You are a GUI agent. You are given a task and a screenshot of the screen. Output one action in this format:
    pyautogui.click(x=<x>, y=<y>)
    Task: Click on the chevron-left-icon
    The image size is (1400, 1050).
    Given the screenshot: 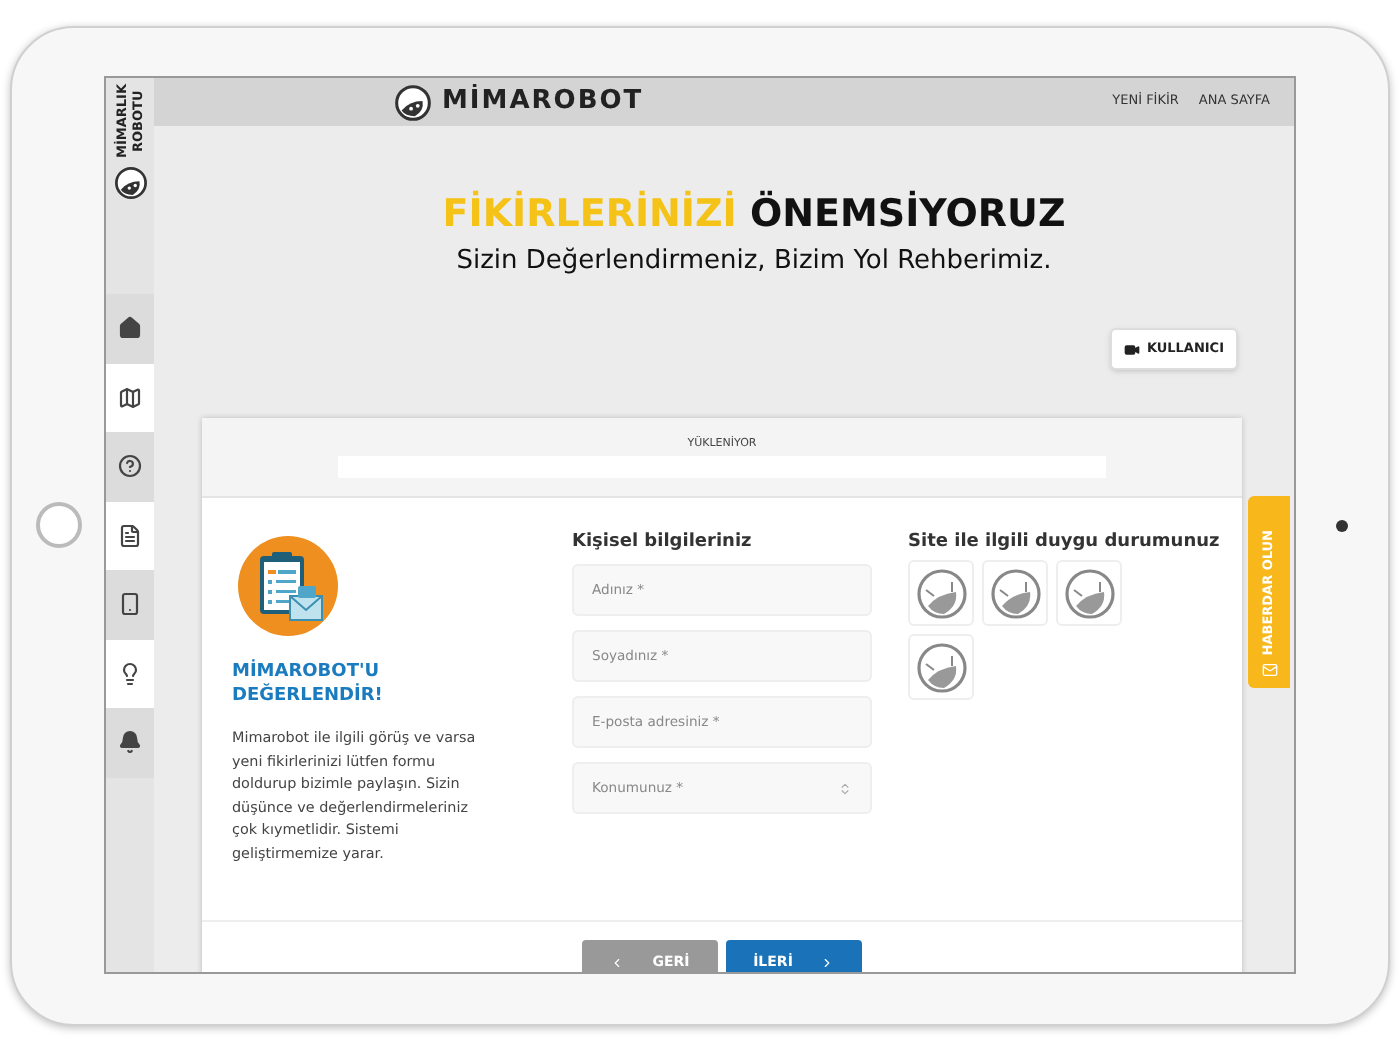 What is the action you would take?
    pyautogui.click(x=617, y=962)
    